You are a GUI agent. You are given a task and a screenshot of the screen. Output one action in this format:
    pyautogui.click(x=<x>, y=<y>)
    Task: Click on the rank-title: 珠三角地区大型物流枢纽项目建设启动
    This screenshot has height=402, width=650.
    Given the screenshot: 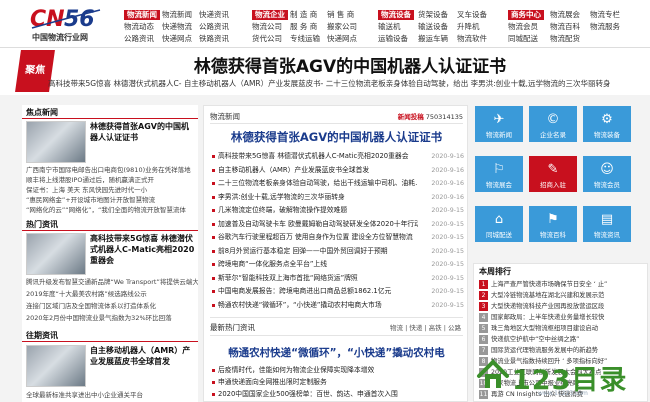 What is the action you would take?
    pyautogui.click(x=568, y=328)
    